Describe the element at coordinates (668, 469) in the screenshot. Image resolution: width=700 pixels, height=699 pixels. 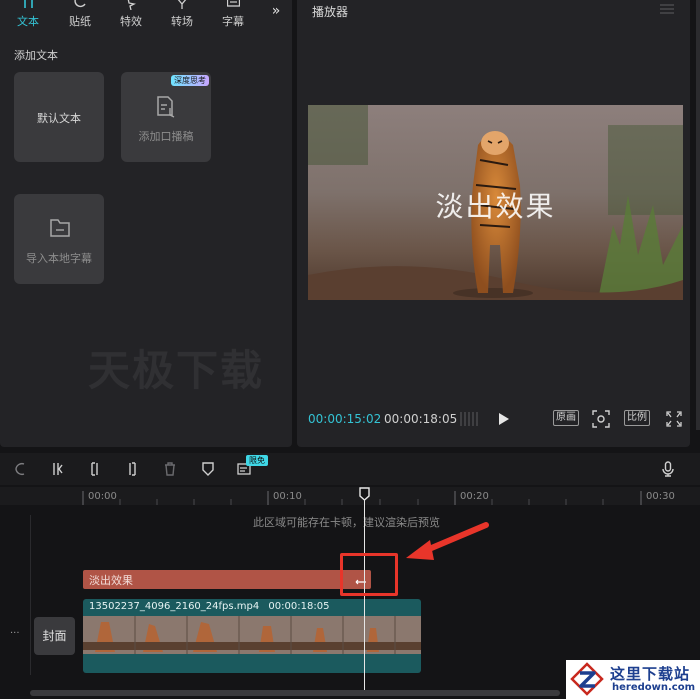
I see `microphone-icon` at that location.